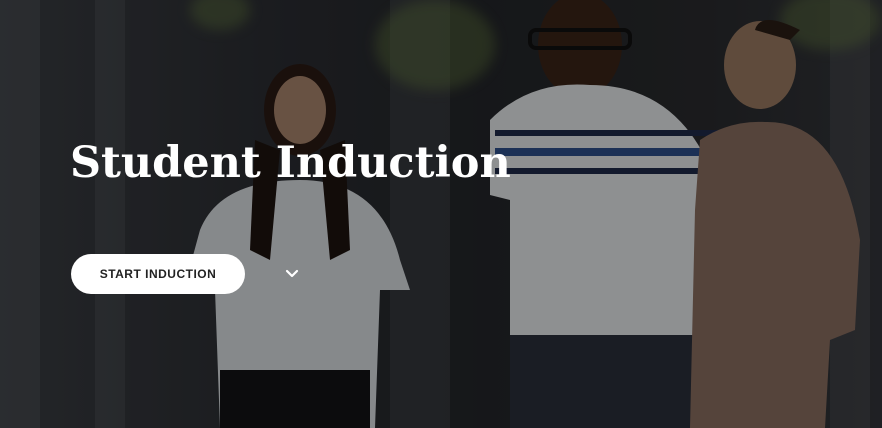 This screenshot has width=882, height=428. Describe the element at coordinates (290, 163) in the screenshot. I see `page-title: Student Induction` at that location.